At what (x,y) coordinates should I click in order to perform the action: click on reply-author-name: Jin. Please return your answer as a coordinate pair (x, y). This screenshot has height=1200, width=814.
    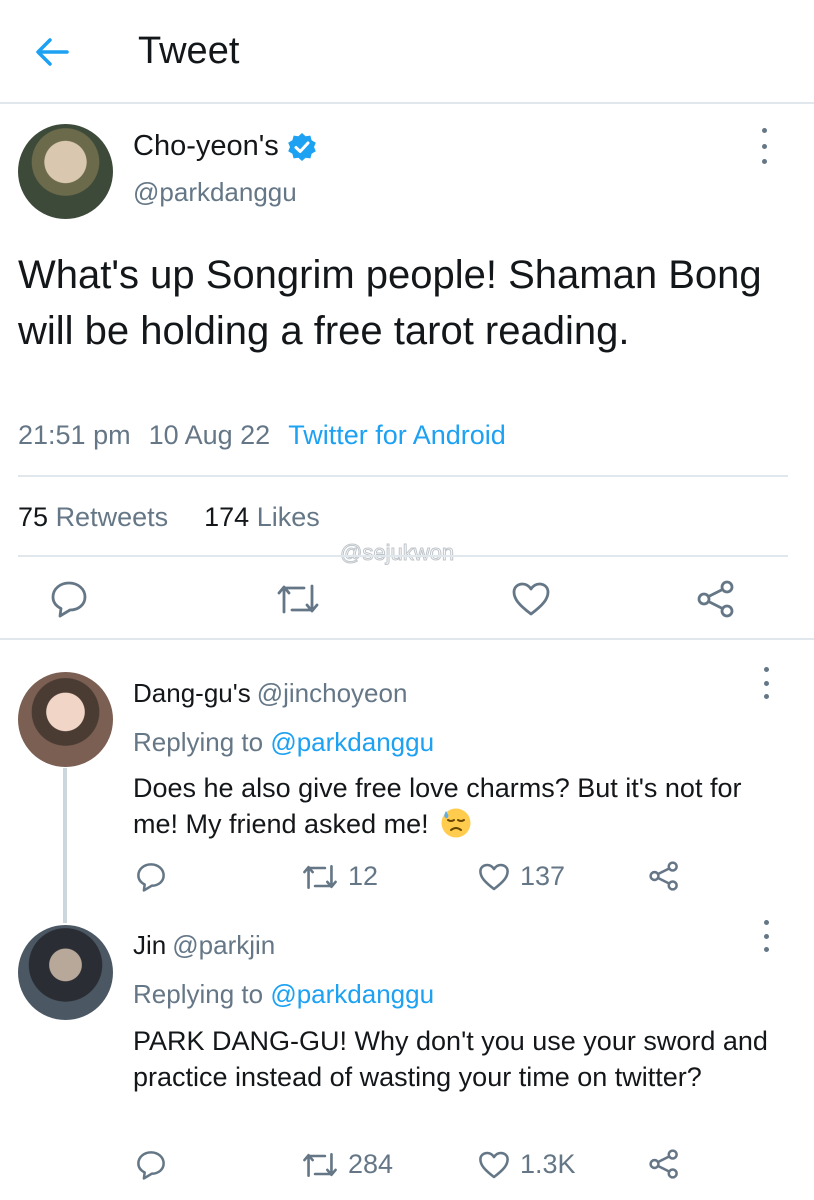
    Looking at the image, I should click on (150, 945).